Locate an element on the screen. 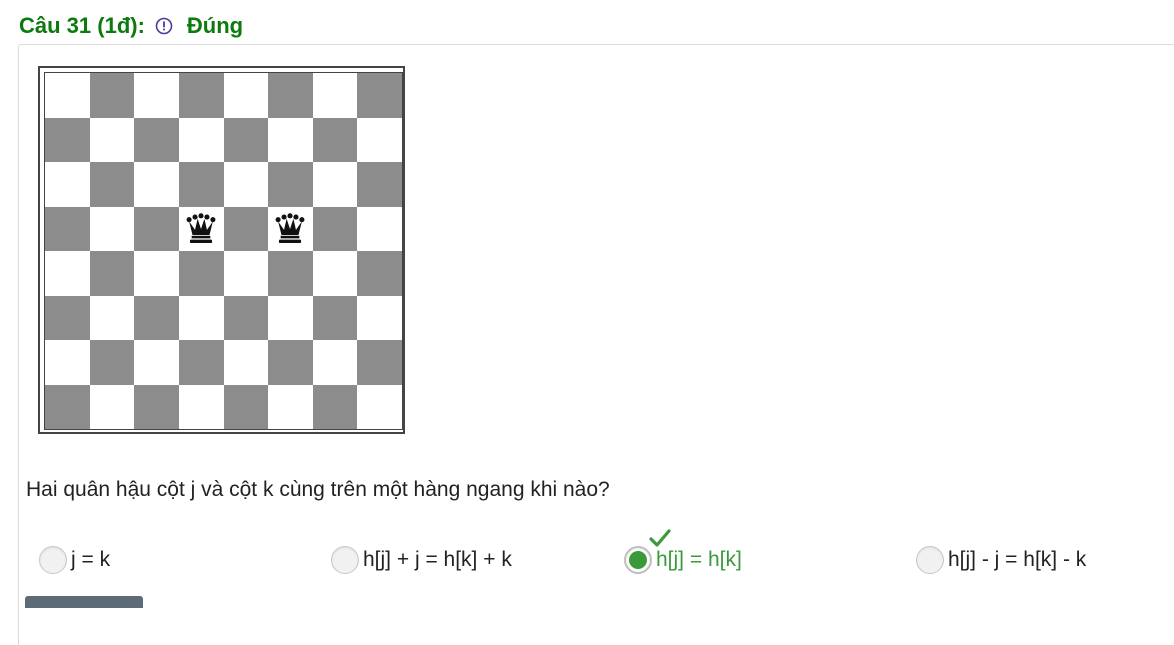 This screenshot has width=1174, height=645. checkmark-icon is located at coordinates (660, 541).